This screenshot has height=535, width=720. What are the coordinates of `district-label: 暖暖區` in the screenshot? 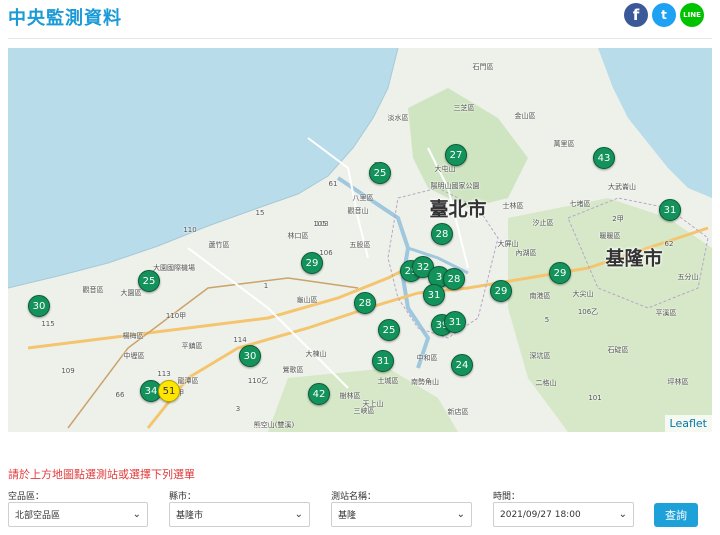 It's located at (610, 236).